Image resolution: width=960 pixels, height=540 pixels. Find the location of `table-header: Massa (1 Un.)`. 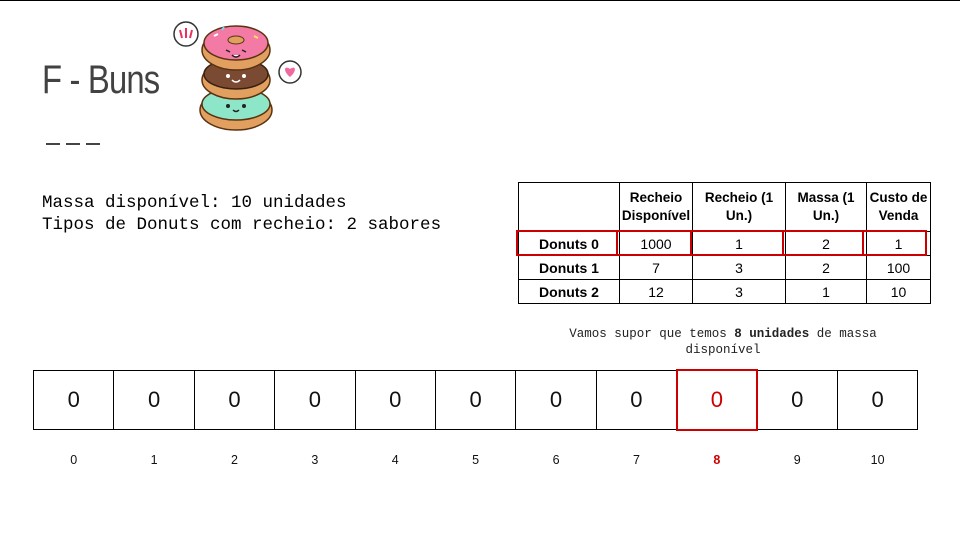

table-header: Massa (1 Un.) is located at coordinates (826, 207).